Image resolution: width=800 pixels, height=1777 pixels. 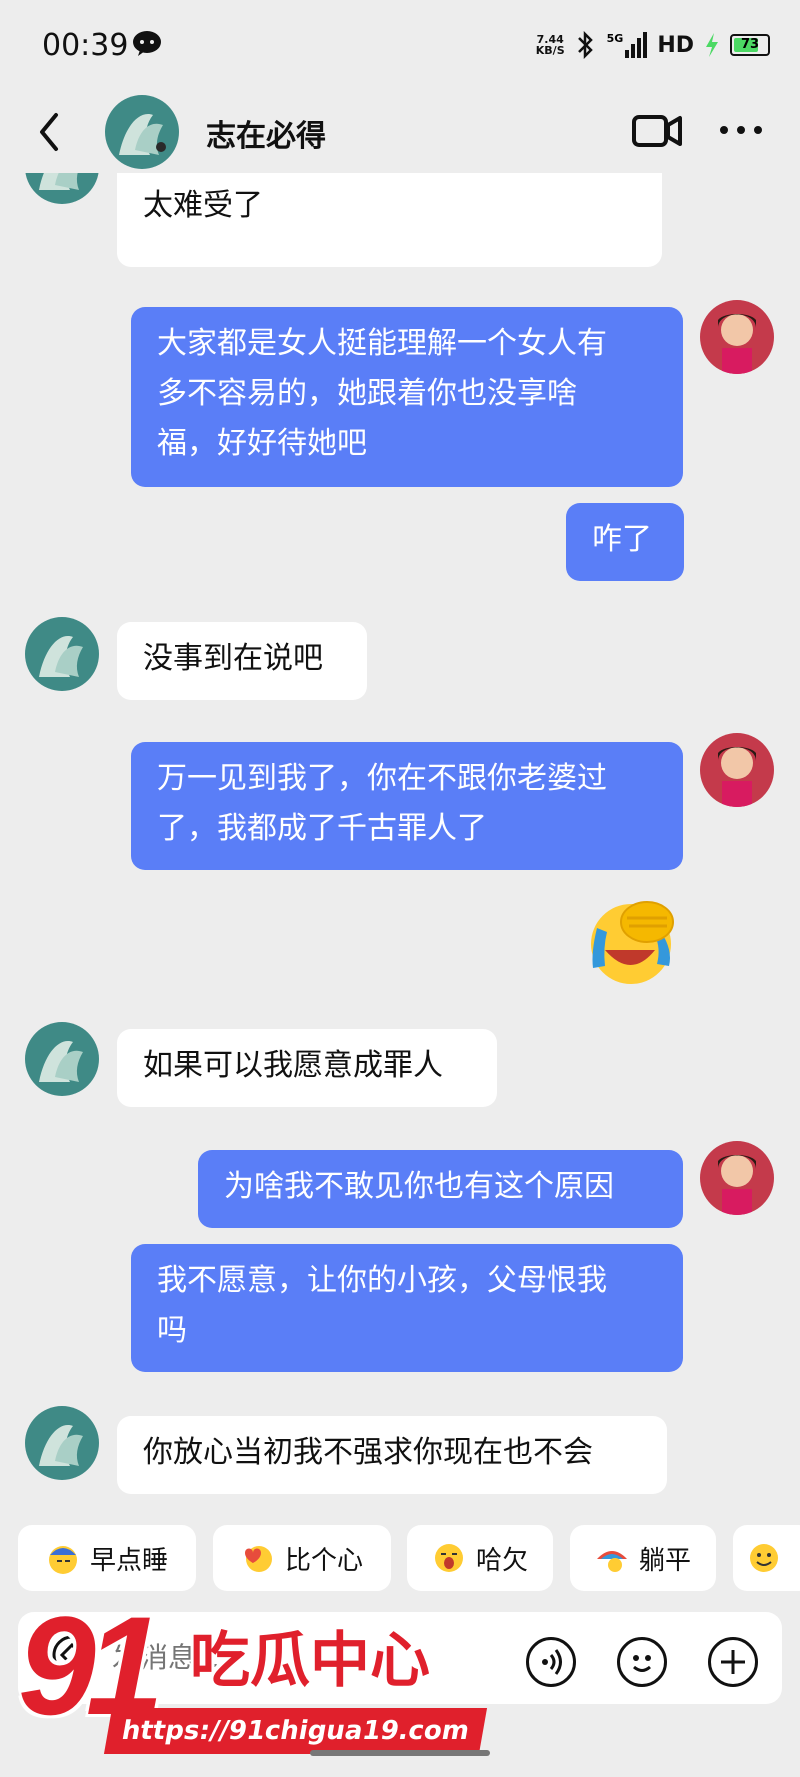 I want to click on message-text: 太难受了, so click(x=203, y=205).